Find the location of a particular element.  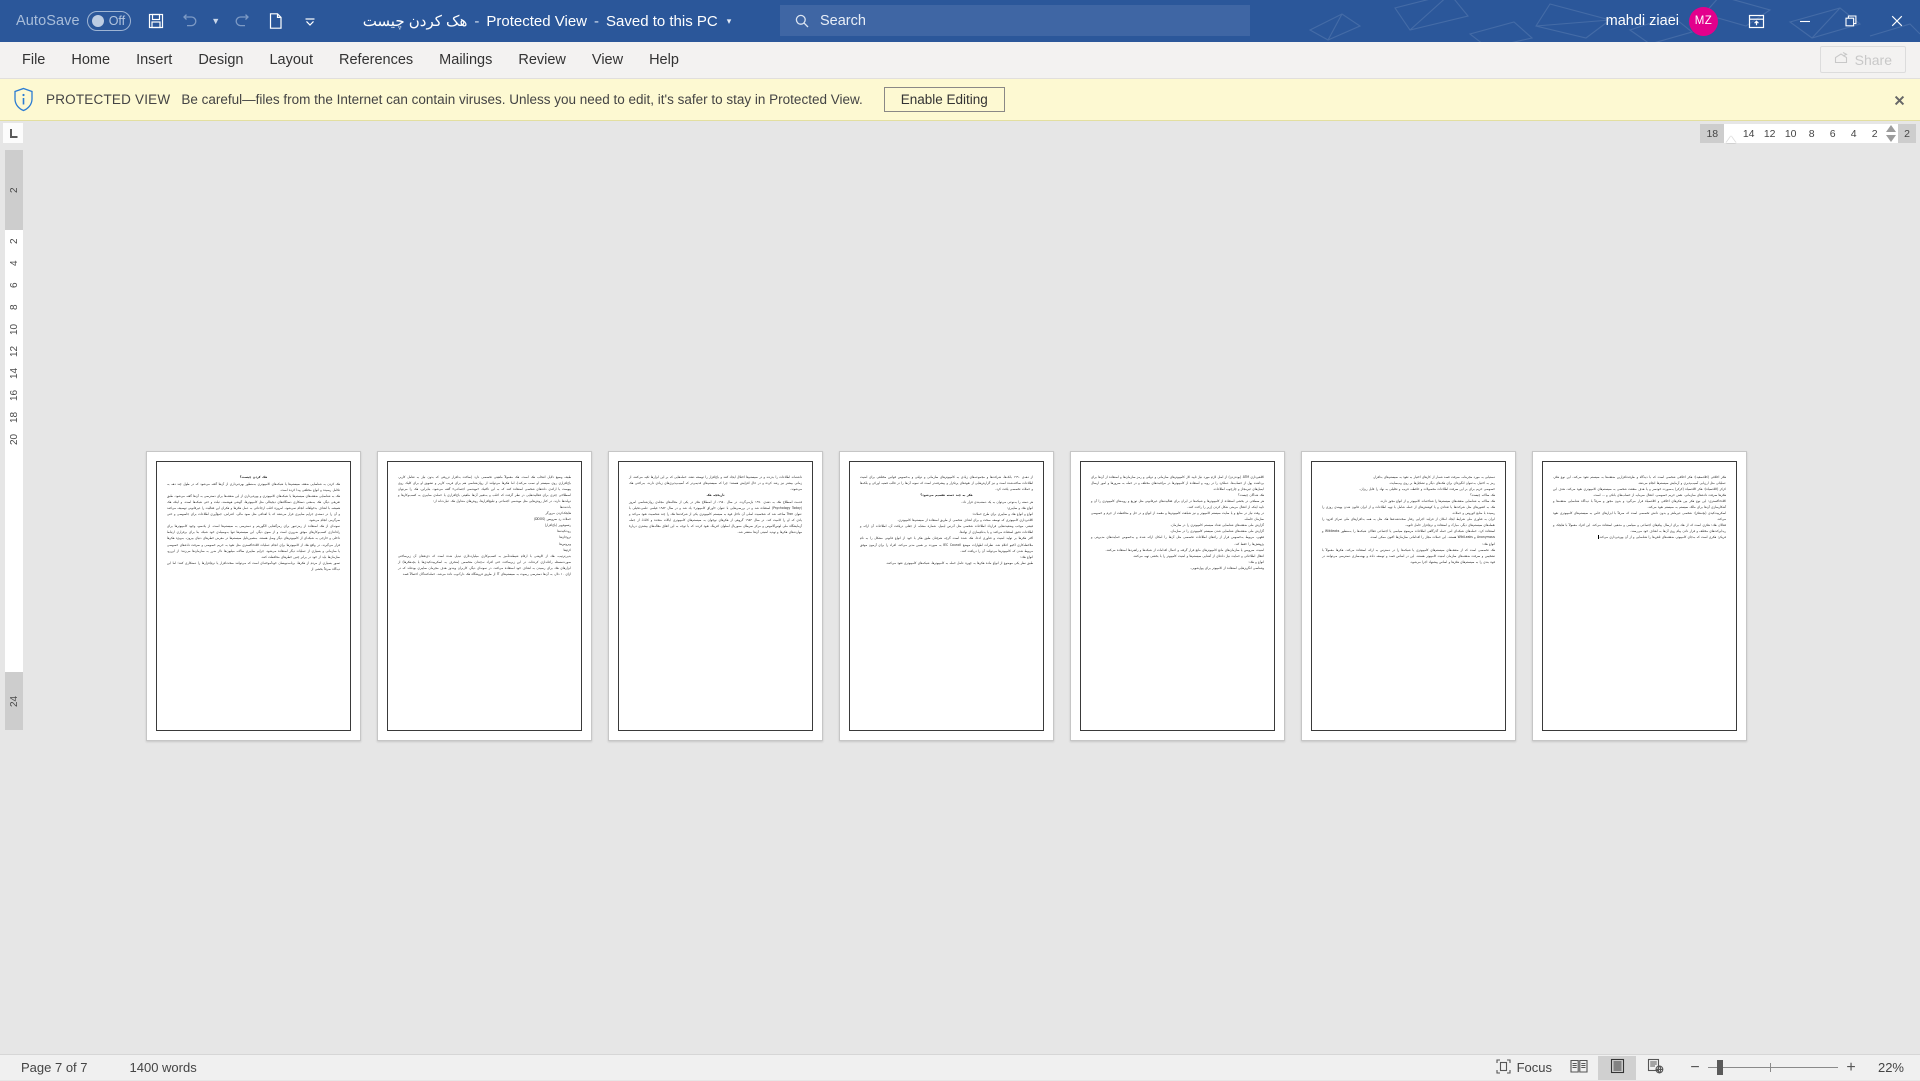

enable-editing-button: Enable Editing is located at coordinates (944, 99).